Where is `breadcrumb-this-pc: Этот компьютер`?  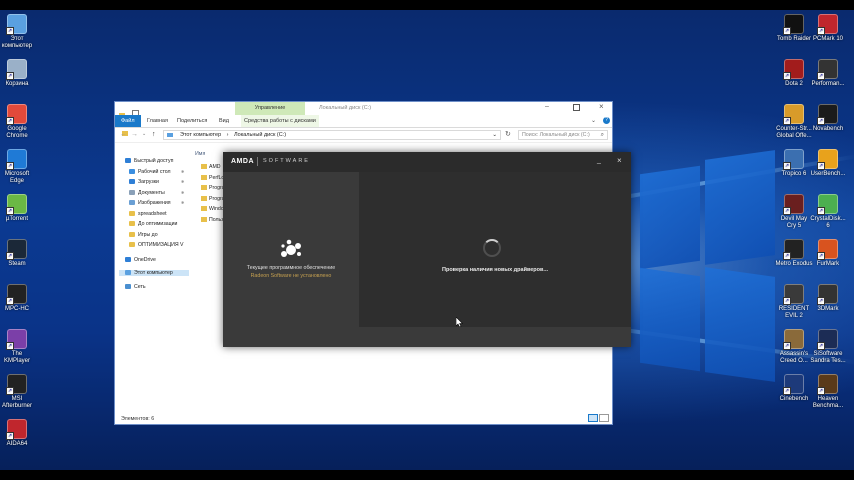 breadcrumb-this-pc: Этот компьютер is located at coordinates (200, 135).